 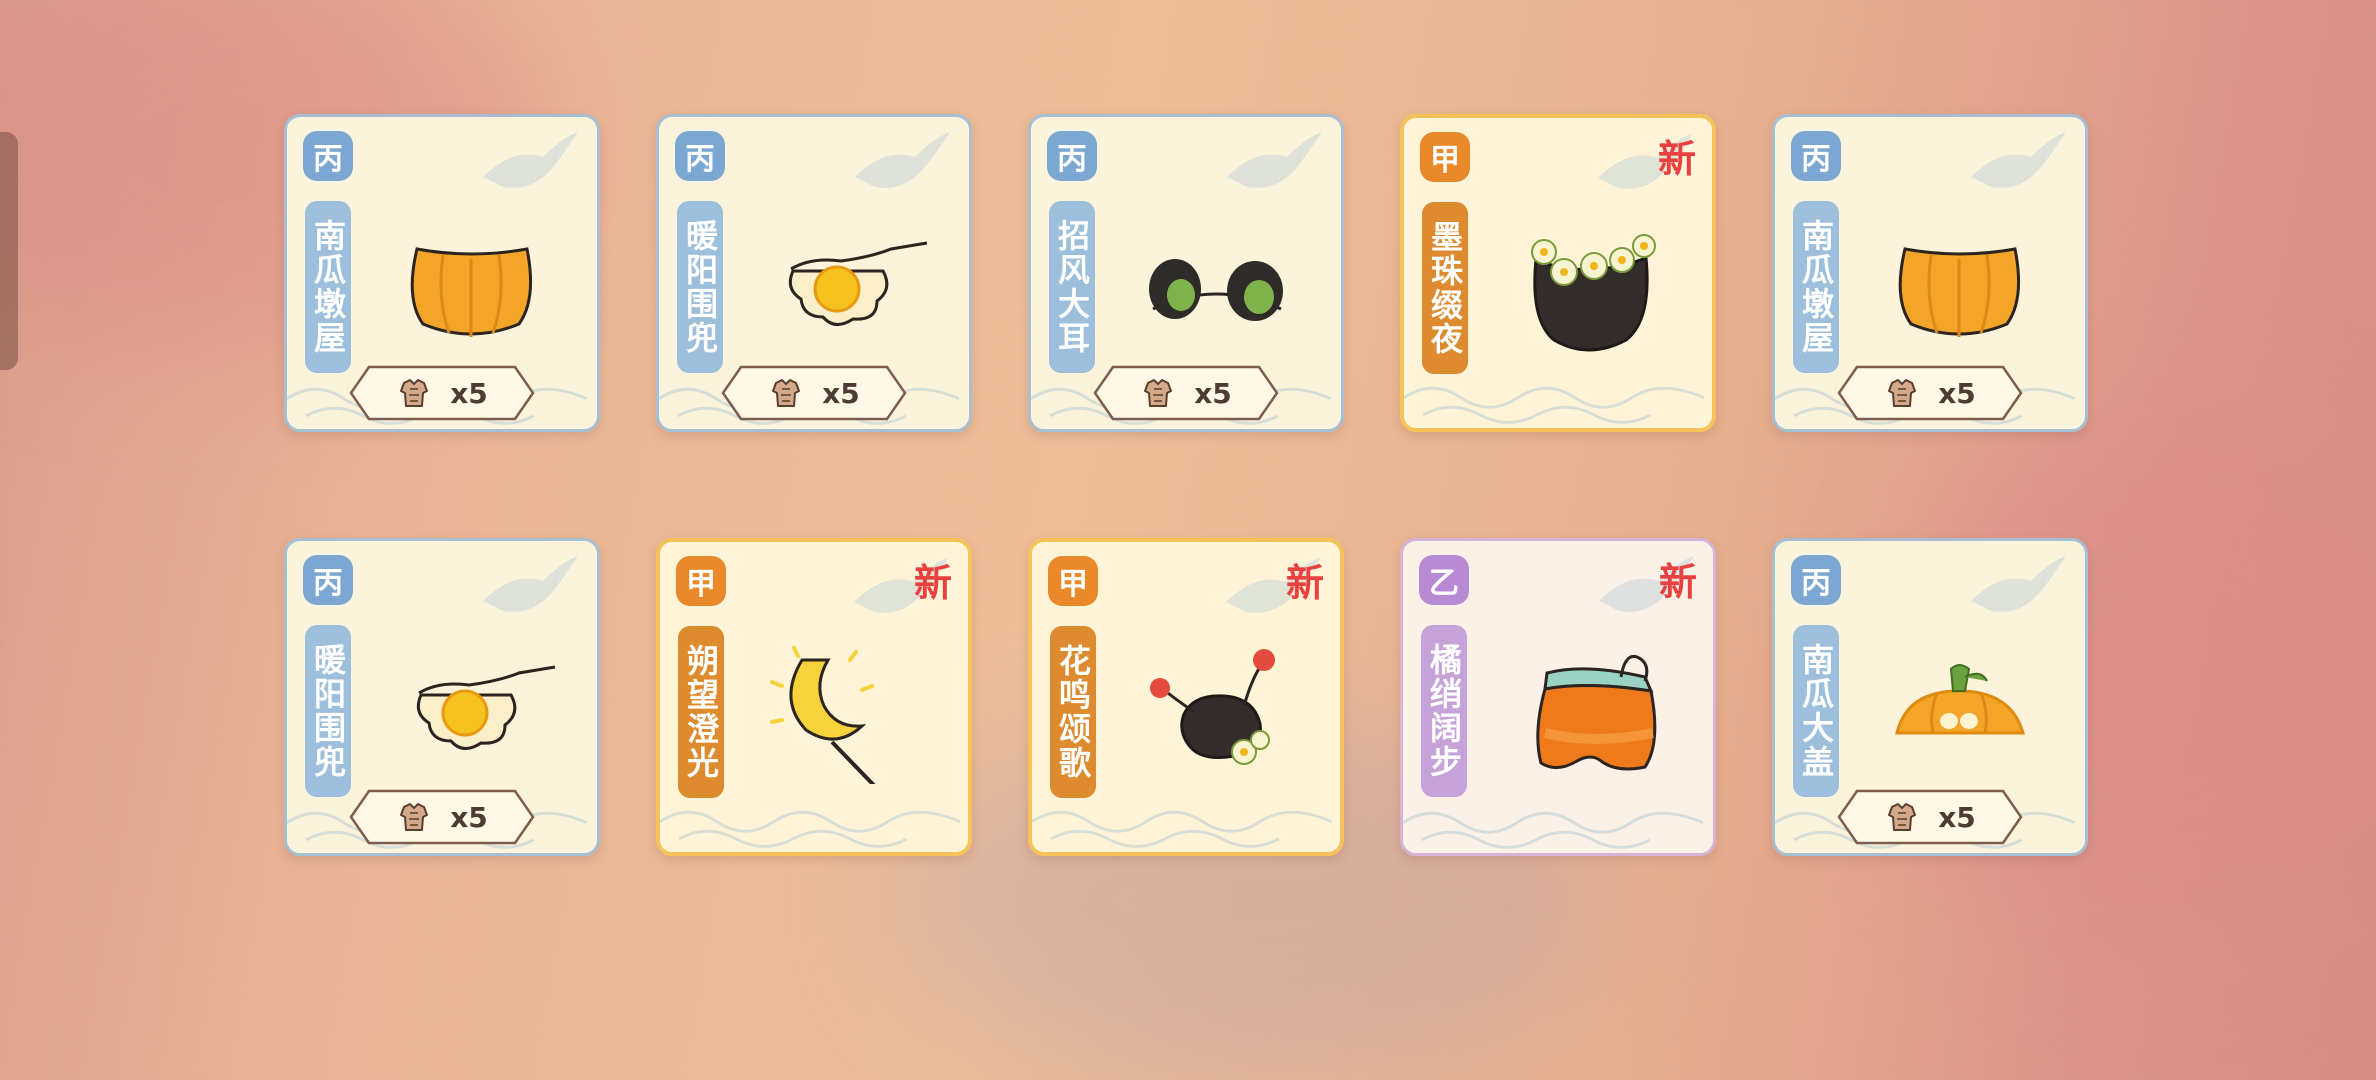 I want to click on pumpkin-hat-icon, so click(x=1959, y=708).